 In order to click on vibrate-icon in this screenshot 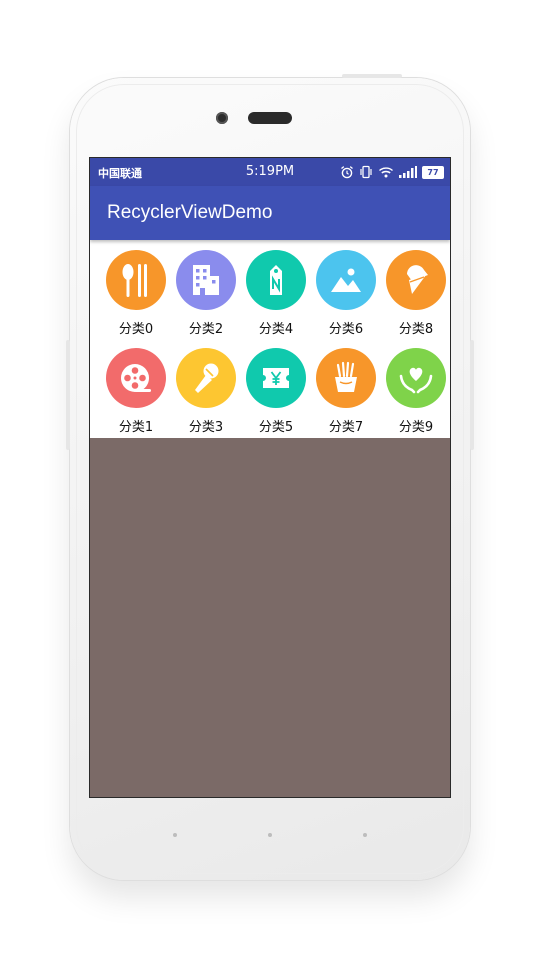, I will do `click(366, 172)`.